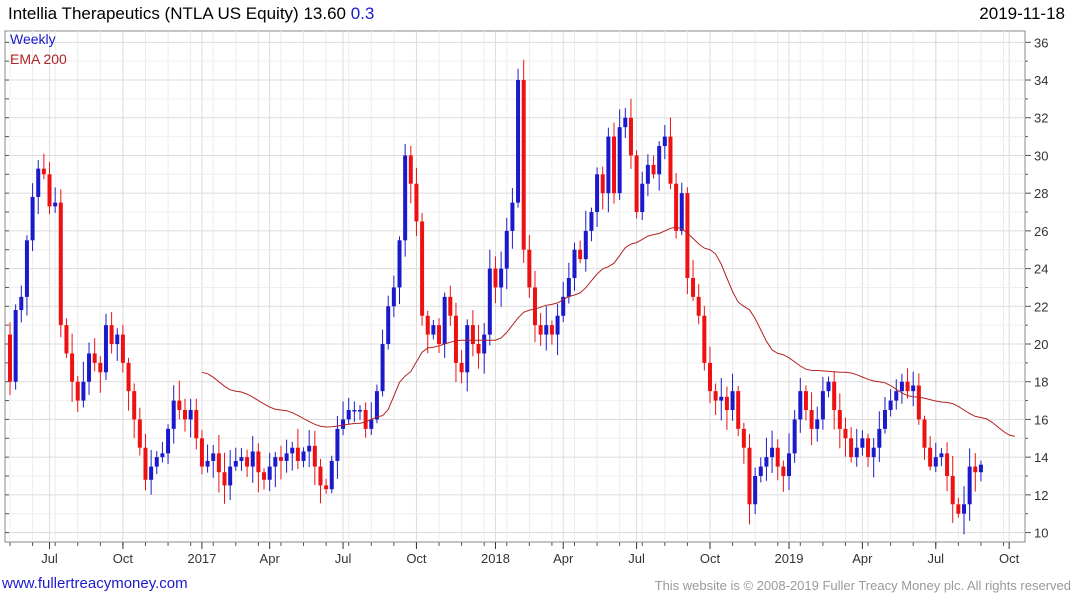 The height and width of the screenshot is (600, 1075). What do you see at coordinates (1041, 306) in the screenshot?
I see `y-tick-label: 22` at bounding box center [1041, 306].